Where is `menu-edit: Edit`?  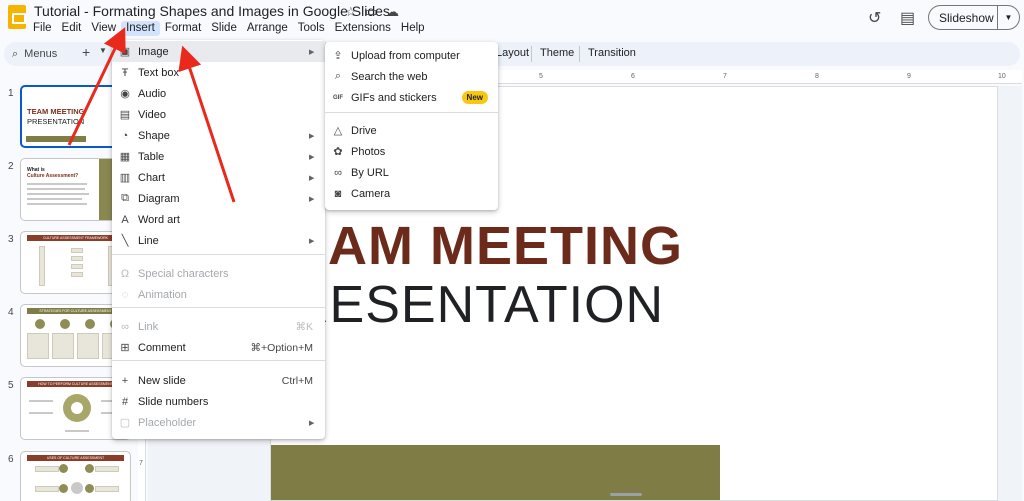
menu-edit: Edit is located at coordinates (72, 28).